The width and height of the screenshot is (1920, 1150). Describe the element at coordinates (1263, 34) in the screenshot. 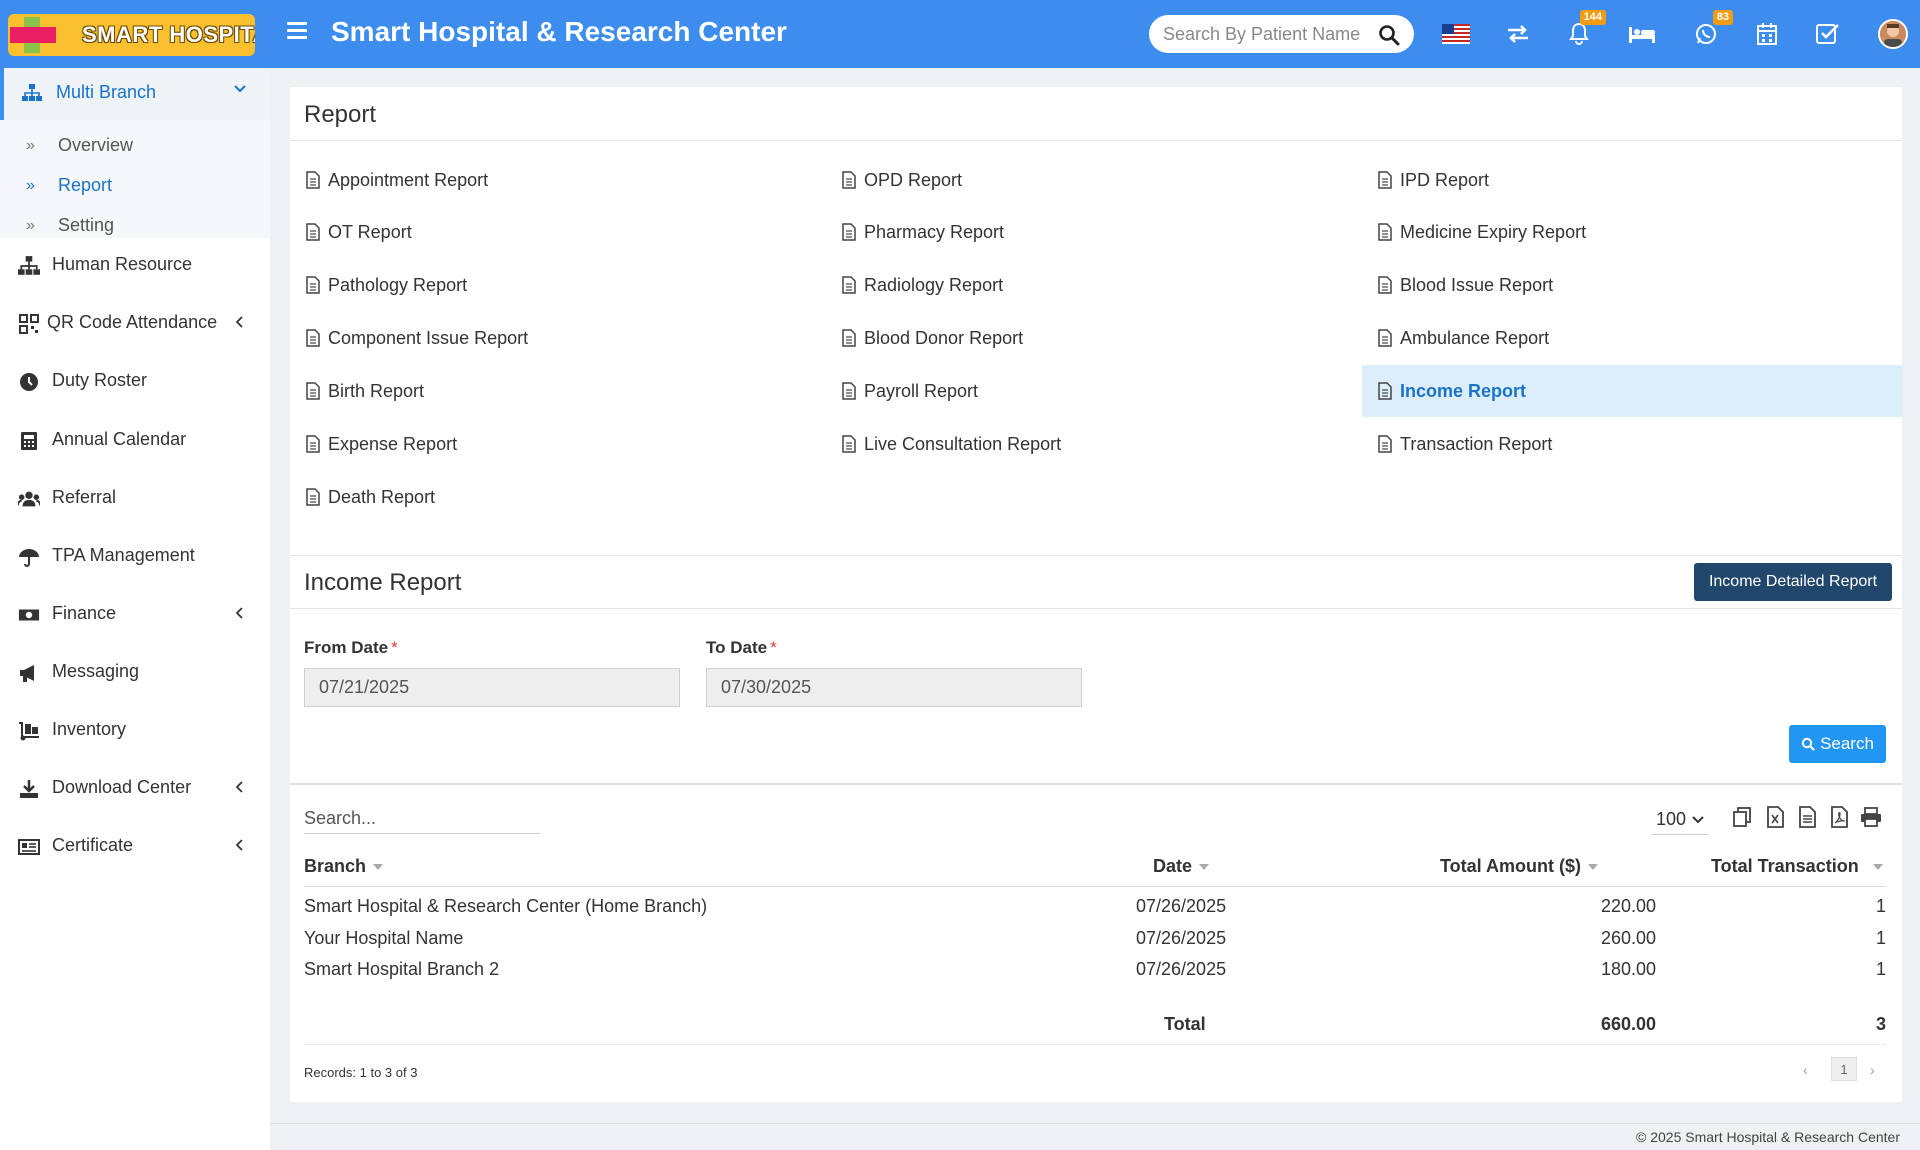

I see `patient-search-input` at that location.